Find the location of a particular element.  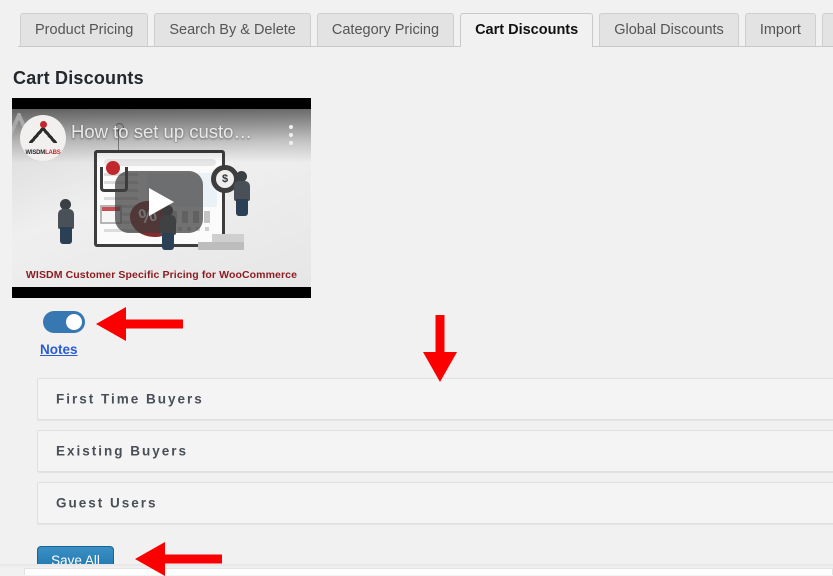

illustration-person-right is located at coordinates (242, 193).